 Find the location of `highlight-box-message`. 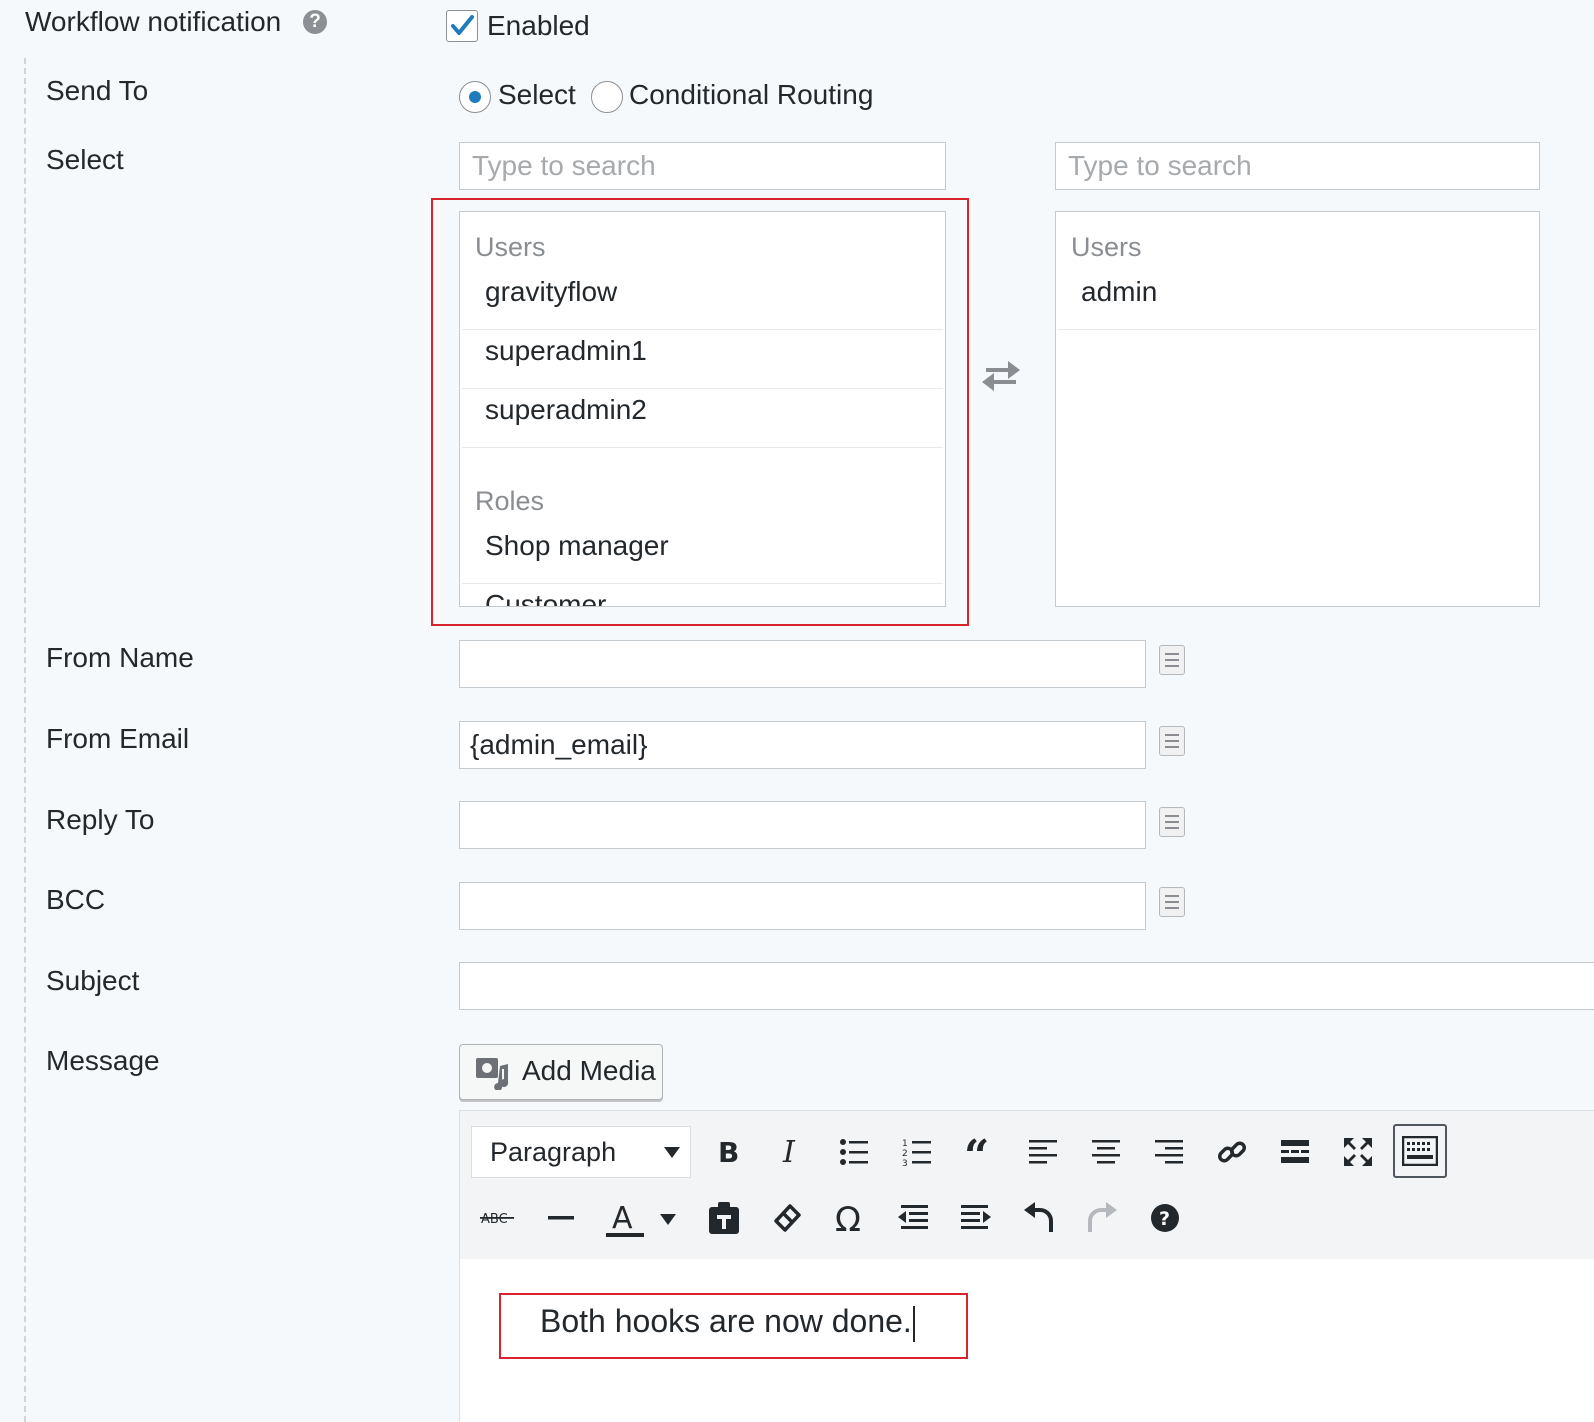

highlight-box-message is located at coordinates (733, 1326).